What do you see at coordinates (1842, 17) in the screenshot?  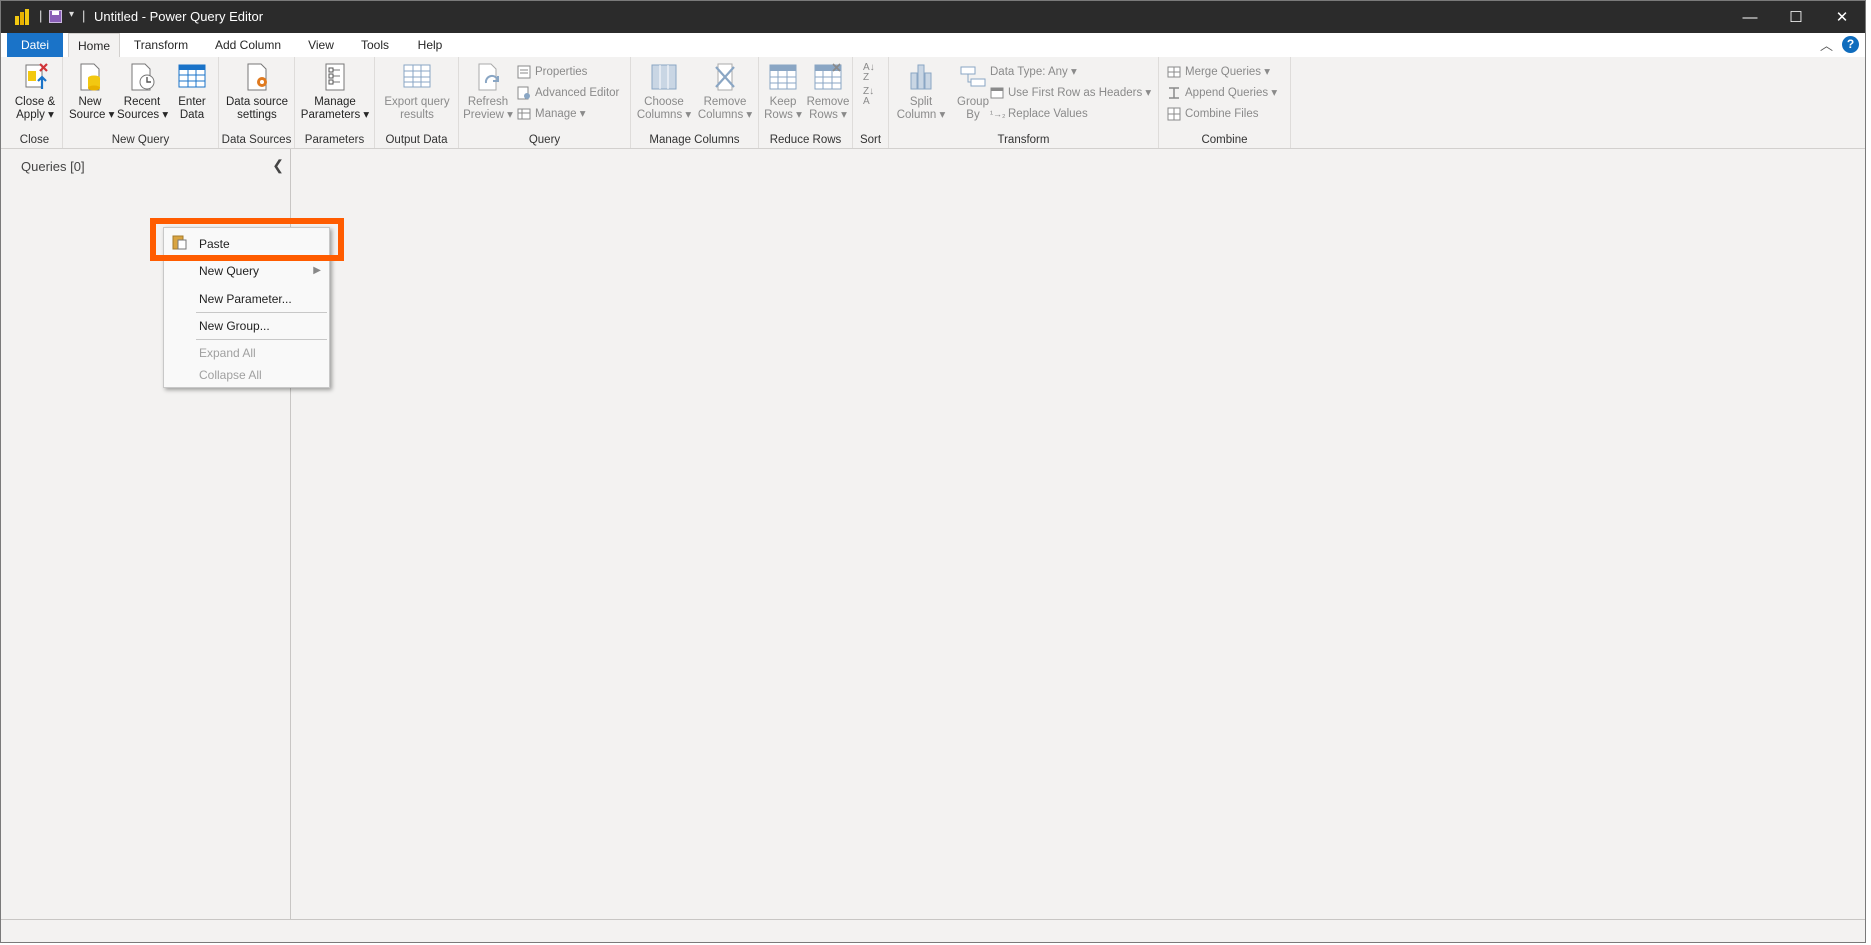 I see `close-icon: ✕` at bounding box center [1842, 17].